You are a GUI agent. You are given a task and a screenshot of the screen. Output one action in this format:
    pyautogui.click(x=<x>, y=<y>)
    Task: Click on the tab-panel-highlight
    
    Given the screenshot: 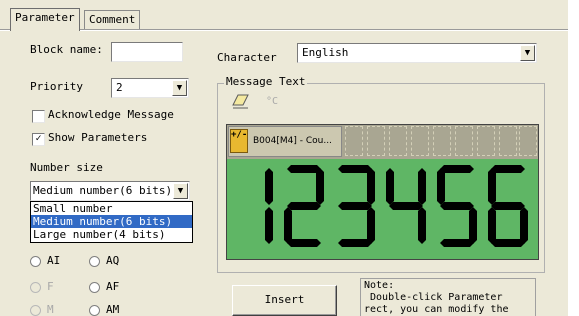 What is the action you would take?
    pyautogui.click(x=284, y=30)
    